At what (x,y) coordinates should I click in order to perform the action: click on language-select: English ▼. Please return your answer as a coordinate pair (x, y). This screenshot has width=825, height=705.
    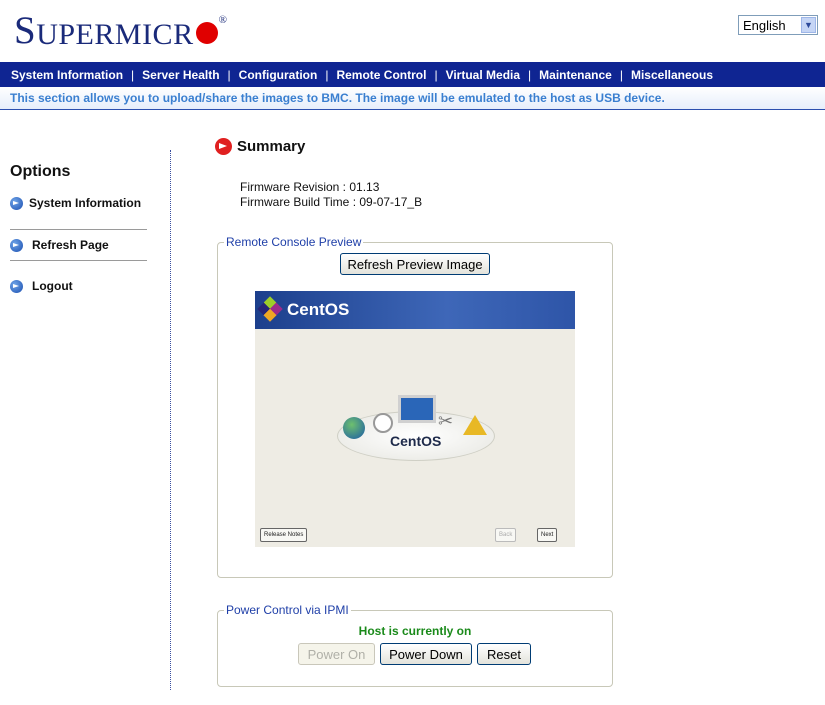
    Looking at the image, I should click on (778, 25).